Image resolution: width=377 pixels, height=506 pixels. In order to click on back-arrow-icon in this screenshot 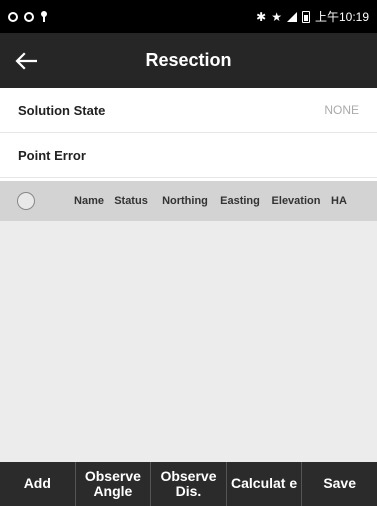, I will do `click(26, 60)`.